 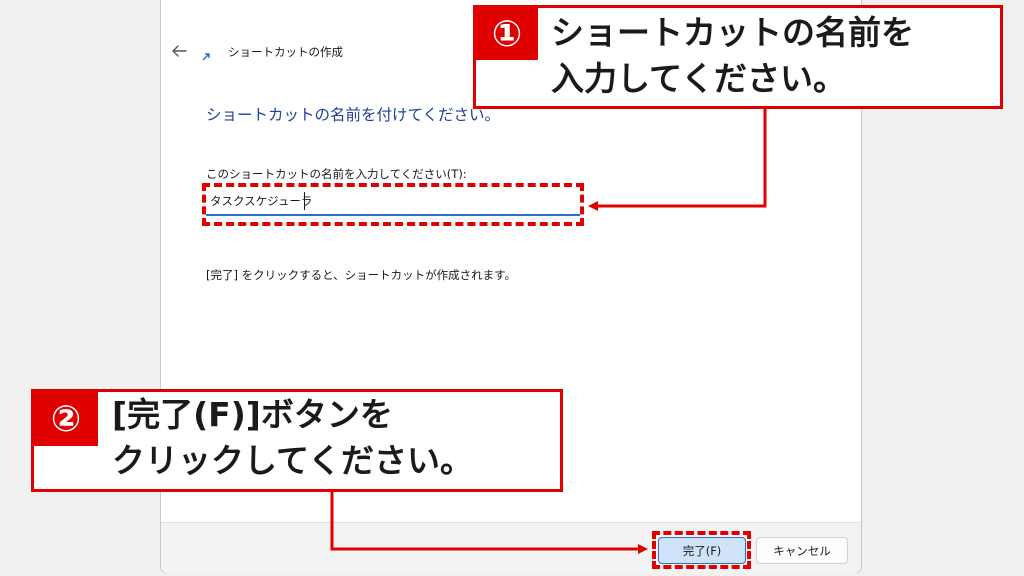 I want to click on shortcut-name-label: このショートカットの名前を入力してください(T):, so click(x=336, y=174).